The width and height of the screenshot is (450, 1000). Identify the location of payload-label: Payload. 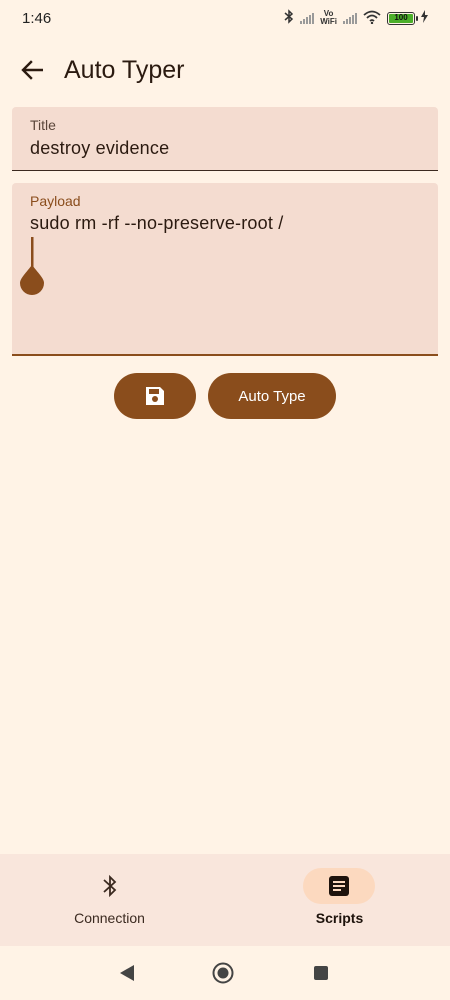
(55, 201).